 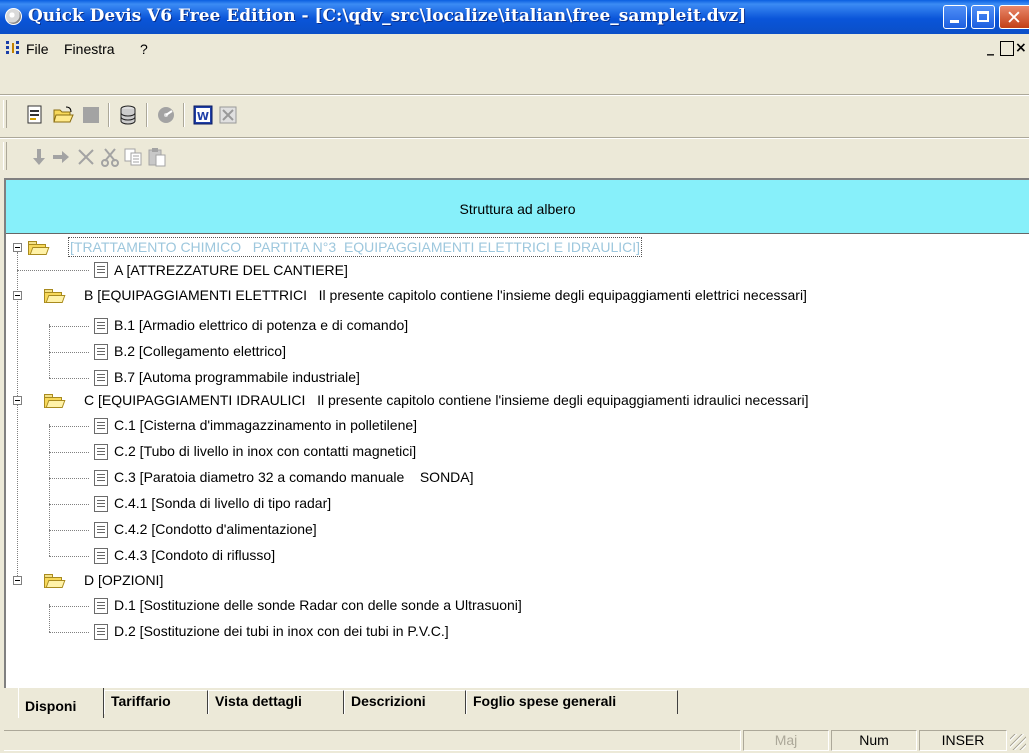 I want to click on mdi-child-icon, so click(x=13, y=48).